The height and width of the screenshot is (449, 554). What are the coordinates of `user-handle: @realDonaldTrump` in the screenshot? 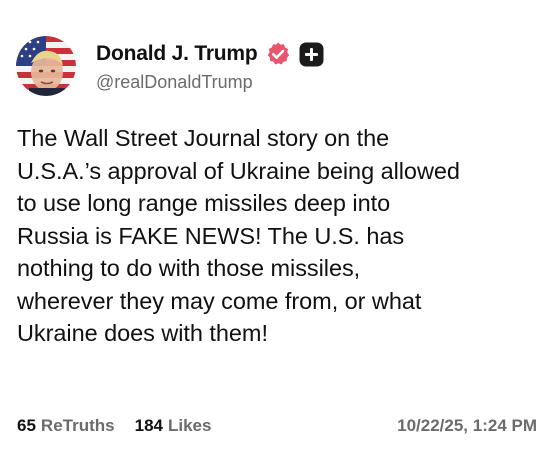 It's located at (210, 82).